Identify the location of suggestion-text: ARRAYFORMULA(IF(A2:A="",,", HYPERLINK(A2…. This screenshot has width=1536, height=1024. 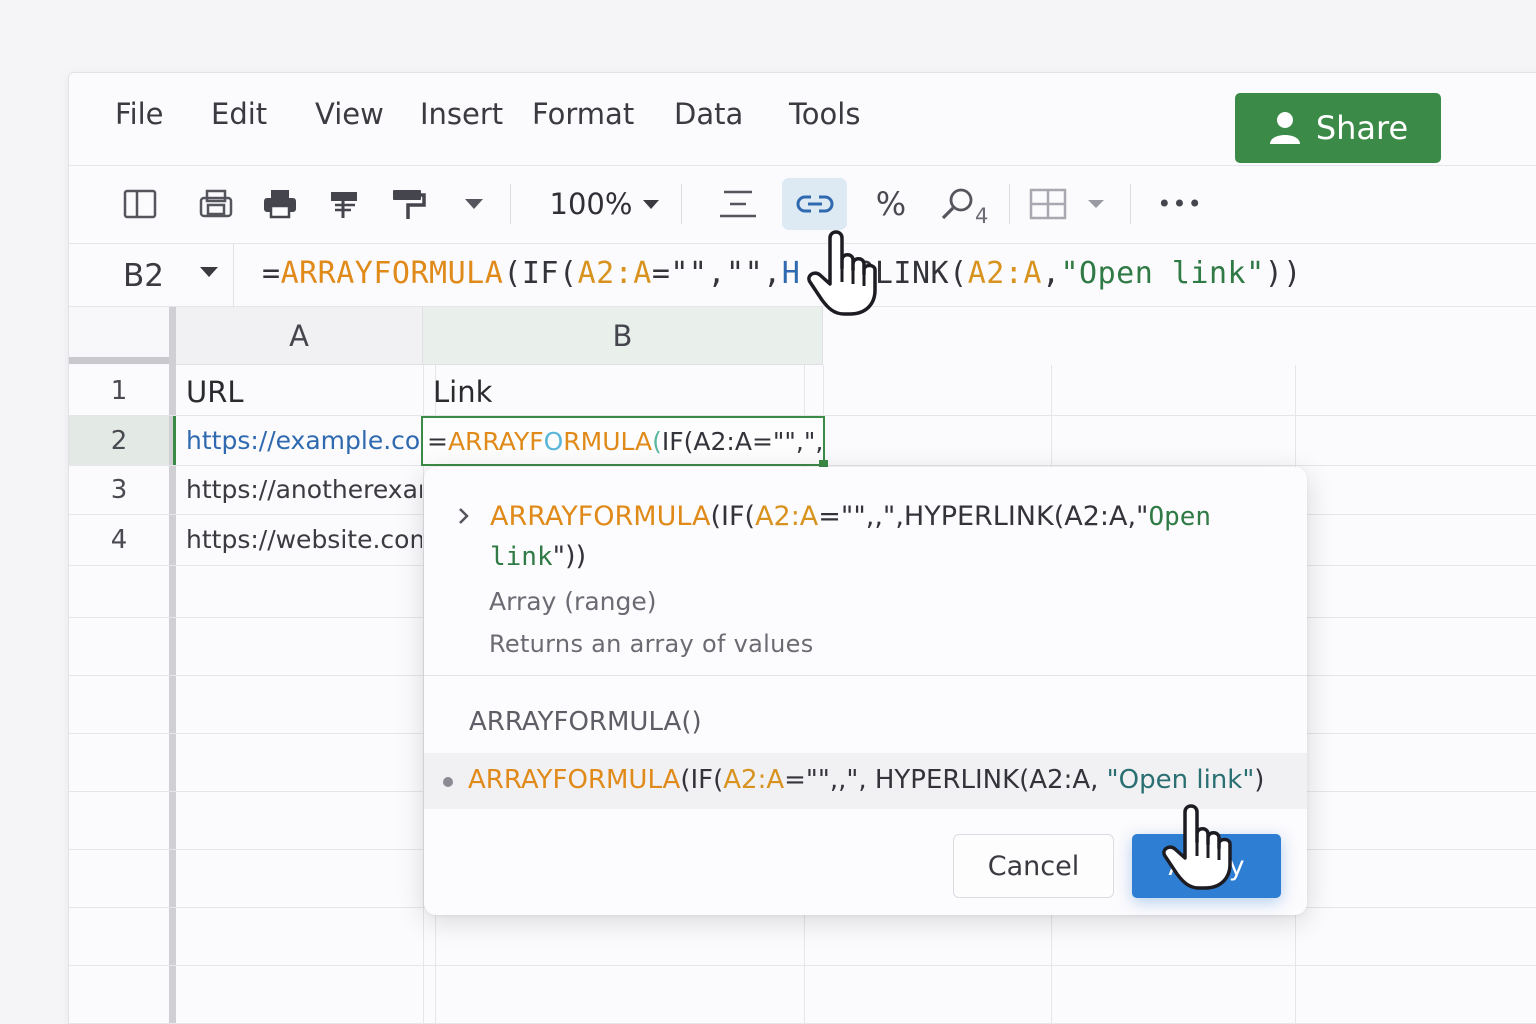
(866, 780).